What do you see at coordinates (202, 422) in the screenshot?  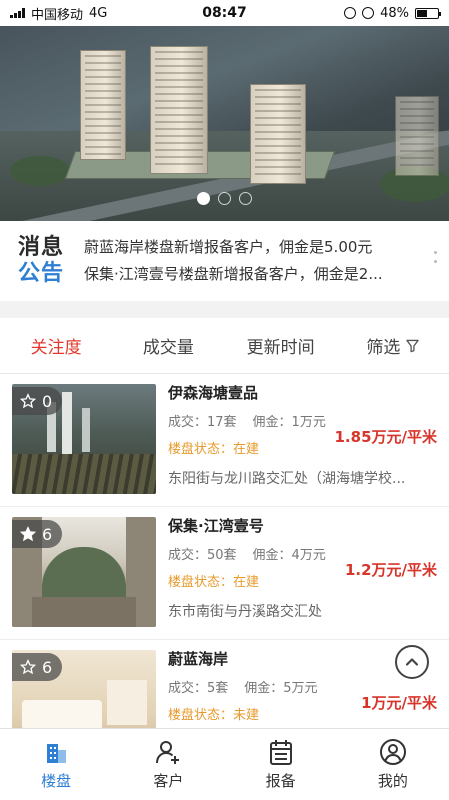 I see `deals-count: 成交：17套` at bounding box center [202, 422].